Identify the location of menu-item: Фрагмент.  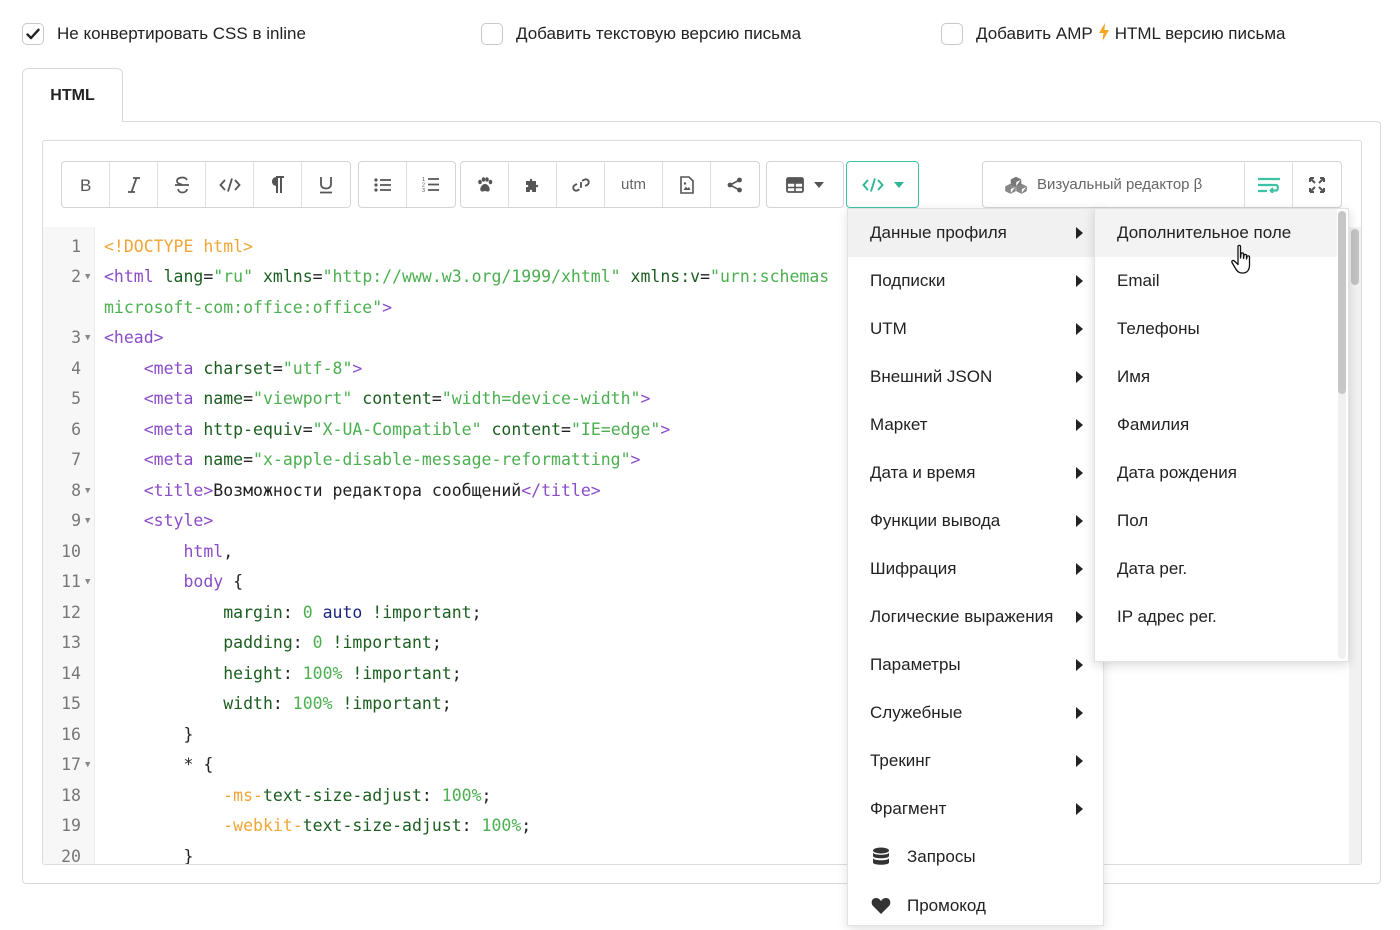
(975, 809).